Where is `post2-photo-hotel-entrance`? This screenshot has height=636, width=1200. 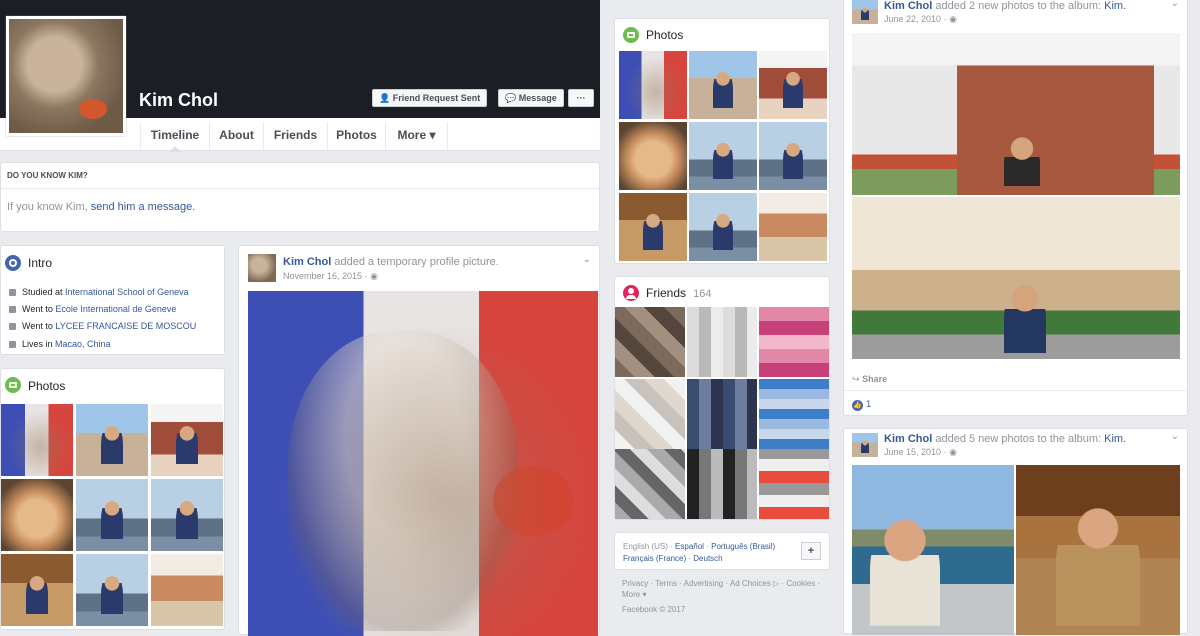 post2-photo-hotel-entrance is located at coordinates (1016, 278).